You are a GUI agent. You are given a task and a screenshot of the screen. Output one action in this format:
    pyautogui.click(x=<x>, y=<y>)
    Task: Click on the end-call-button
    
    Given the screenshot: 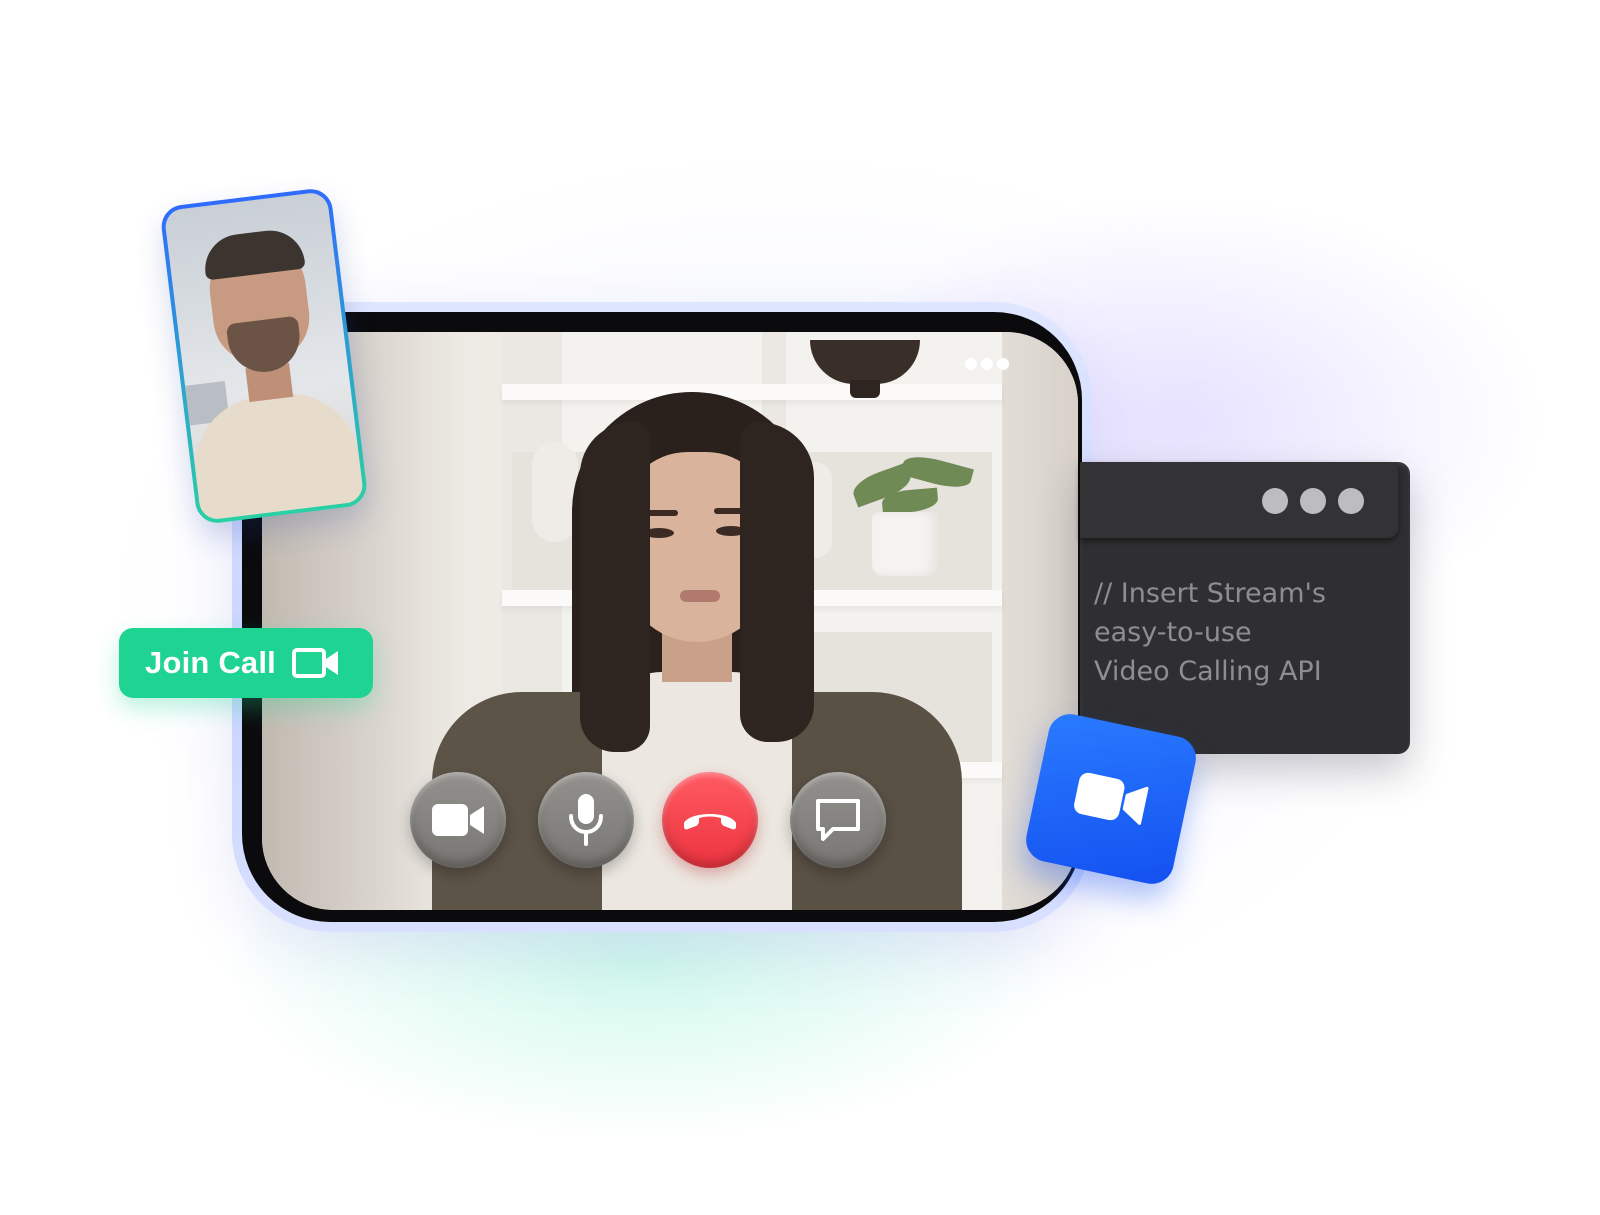 What is the action you would take?
    pyautogui.click(x=710, y=820)
    